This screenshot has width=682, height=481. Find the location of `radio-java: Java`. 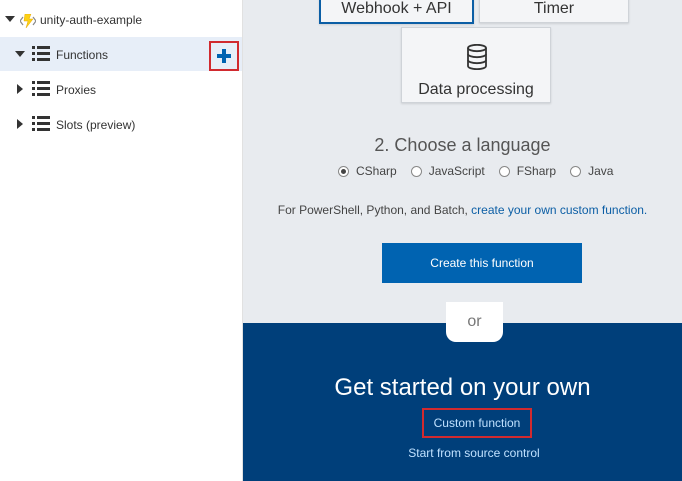

radio-java: Java is located at coordinates (591, 171).